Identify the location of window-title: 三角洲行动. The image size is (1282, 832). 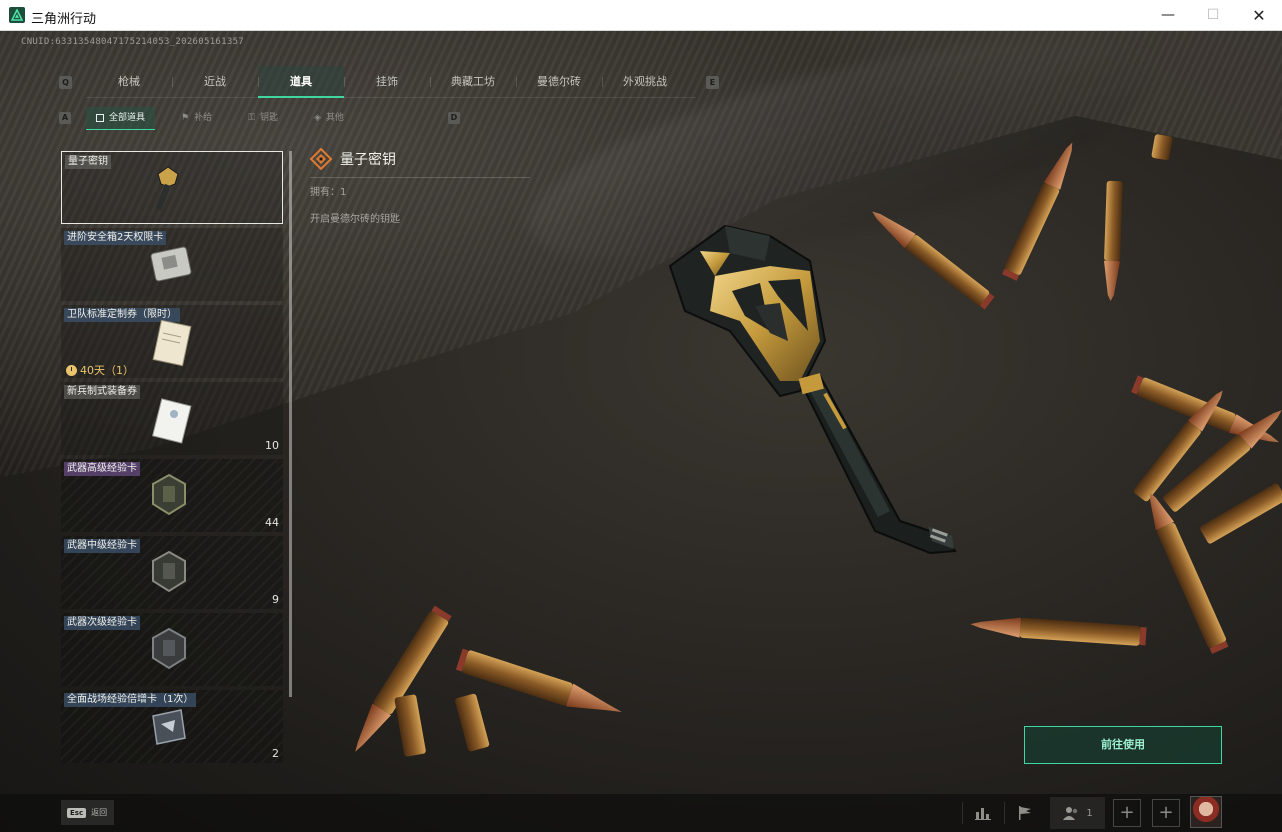
(64, 19).